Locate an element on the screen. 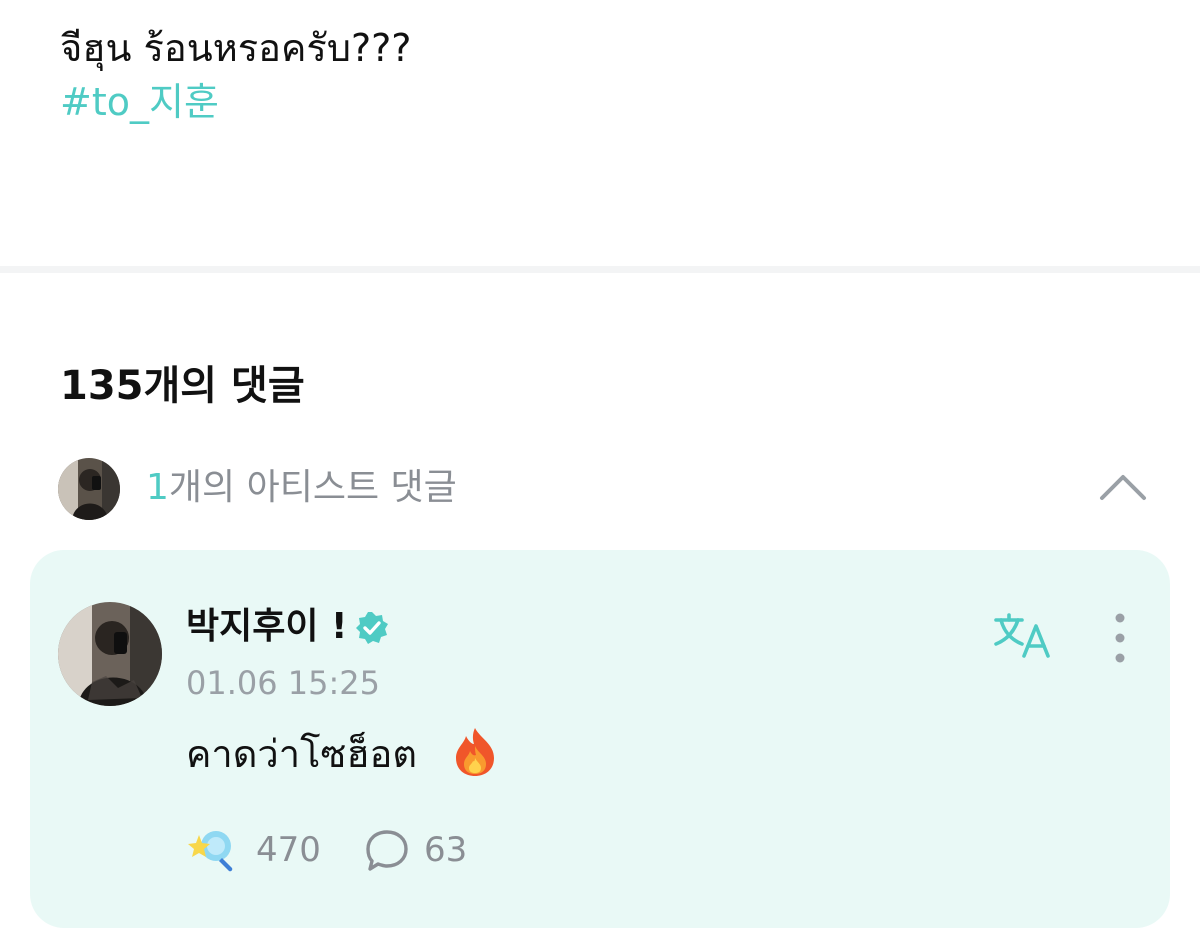 The height and width of the screenshot is (939, 1200). artist-comment-count: 1 is located at coordinates (157, 487).